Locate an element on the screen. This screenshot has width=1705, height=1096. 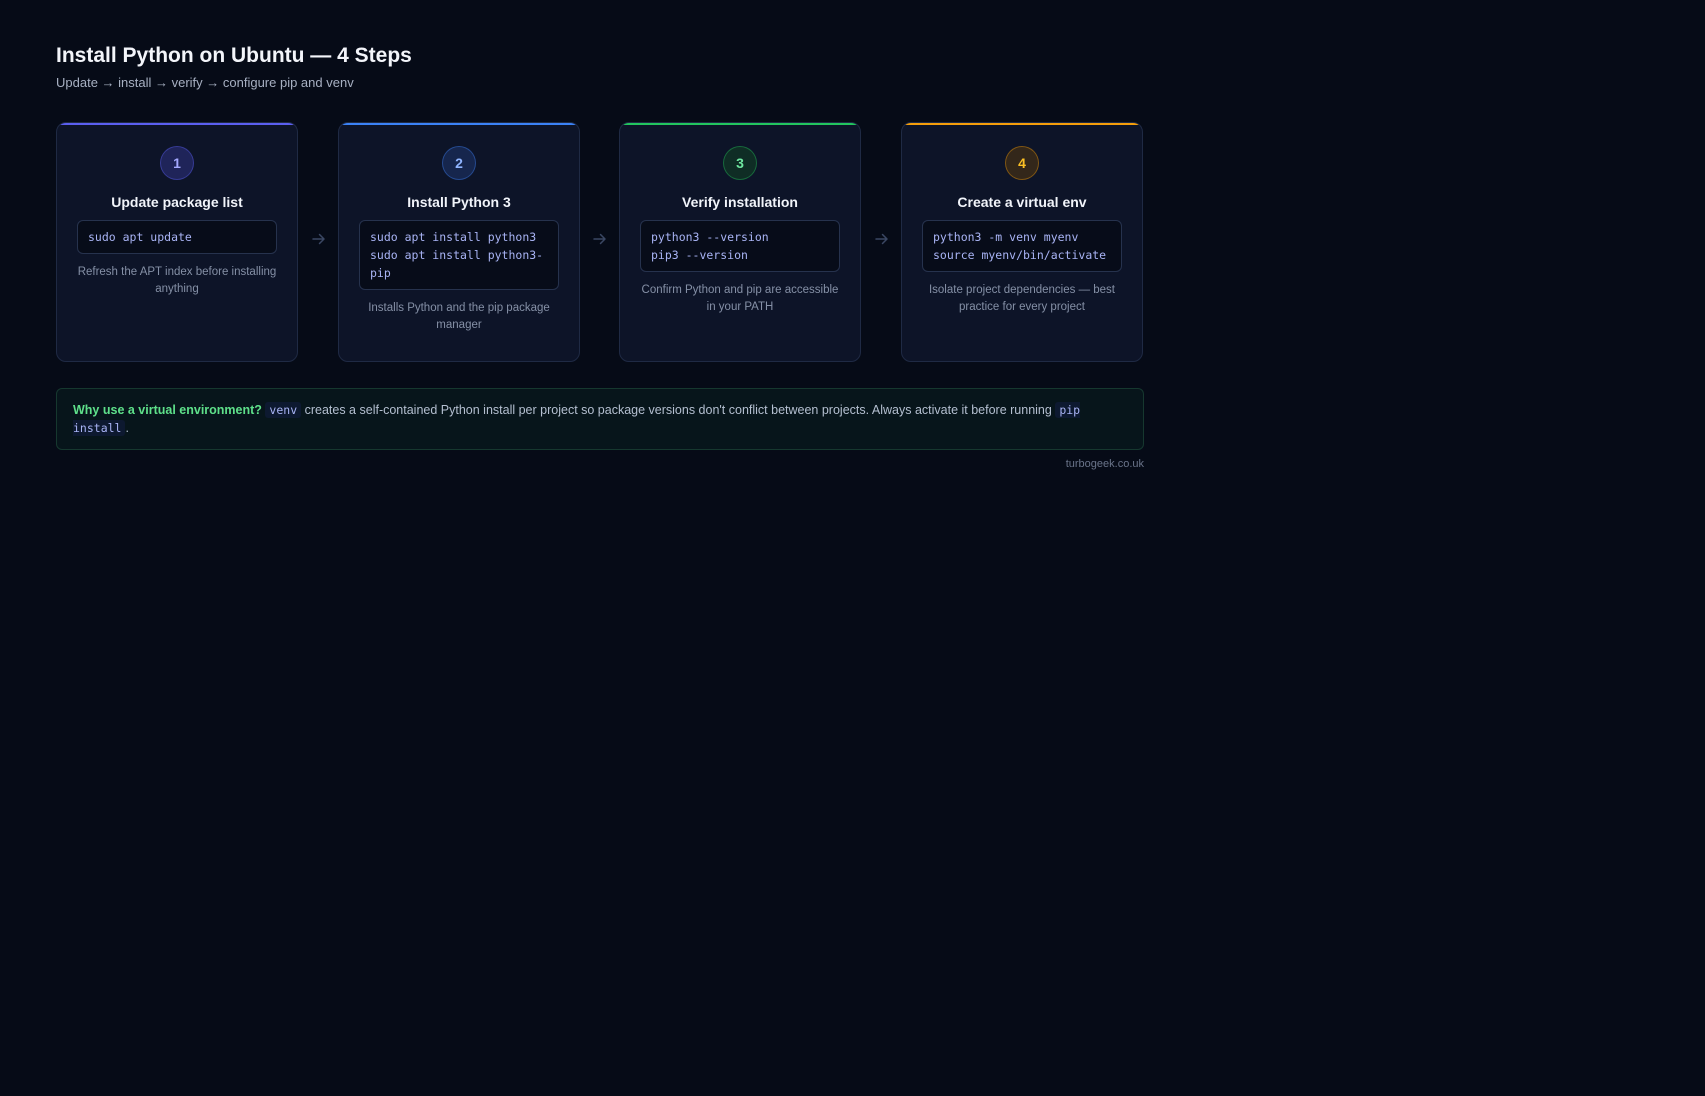
code-block: sudo apt update is located at coordinates (177, 237).